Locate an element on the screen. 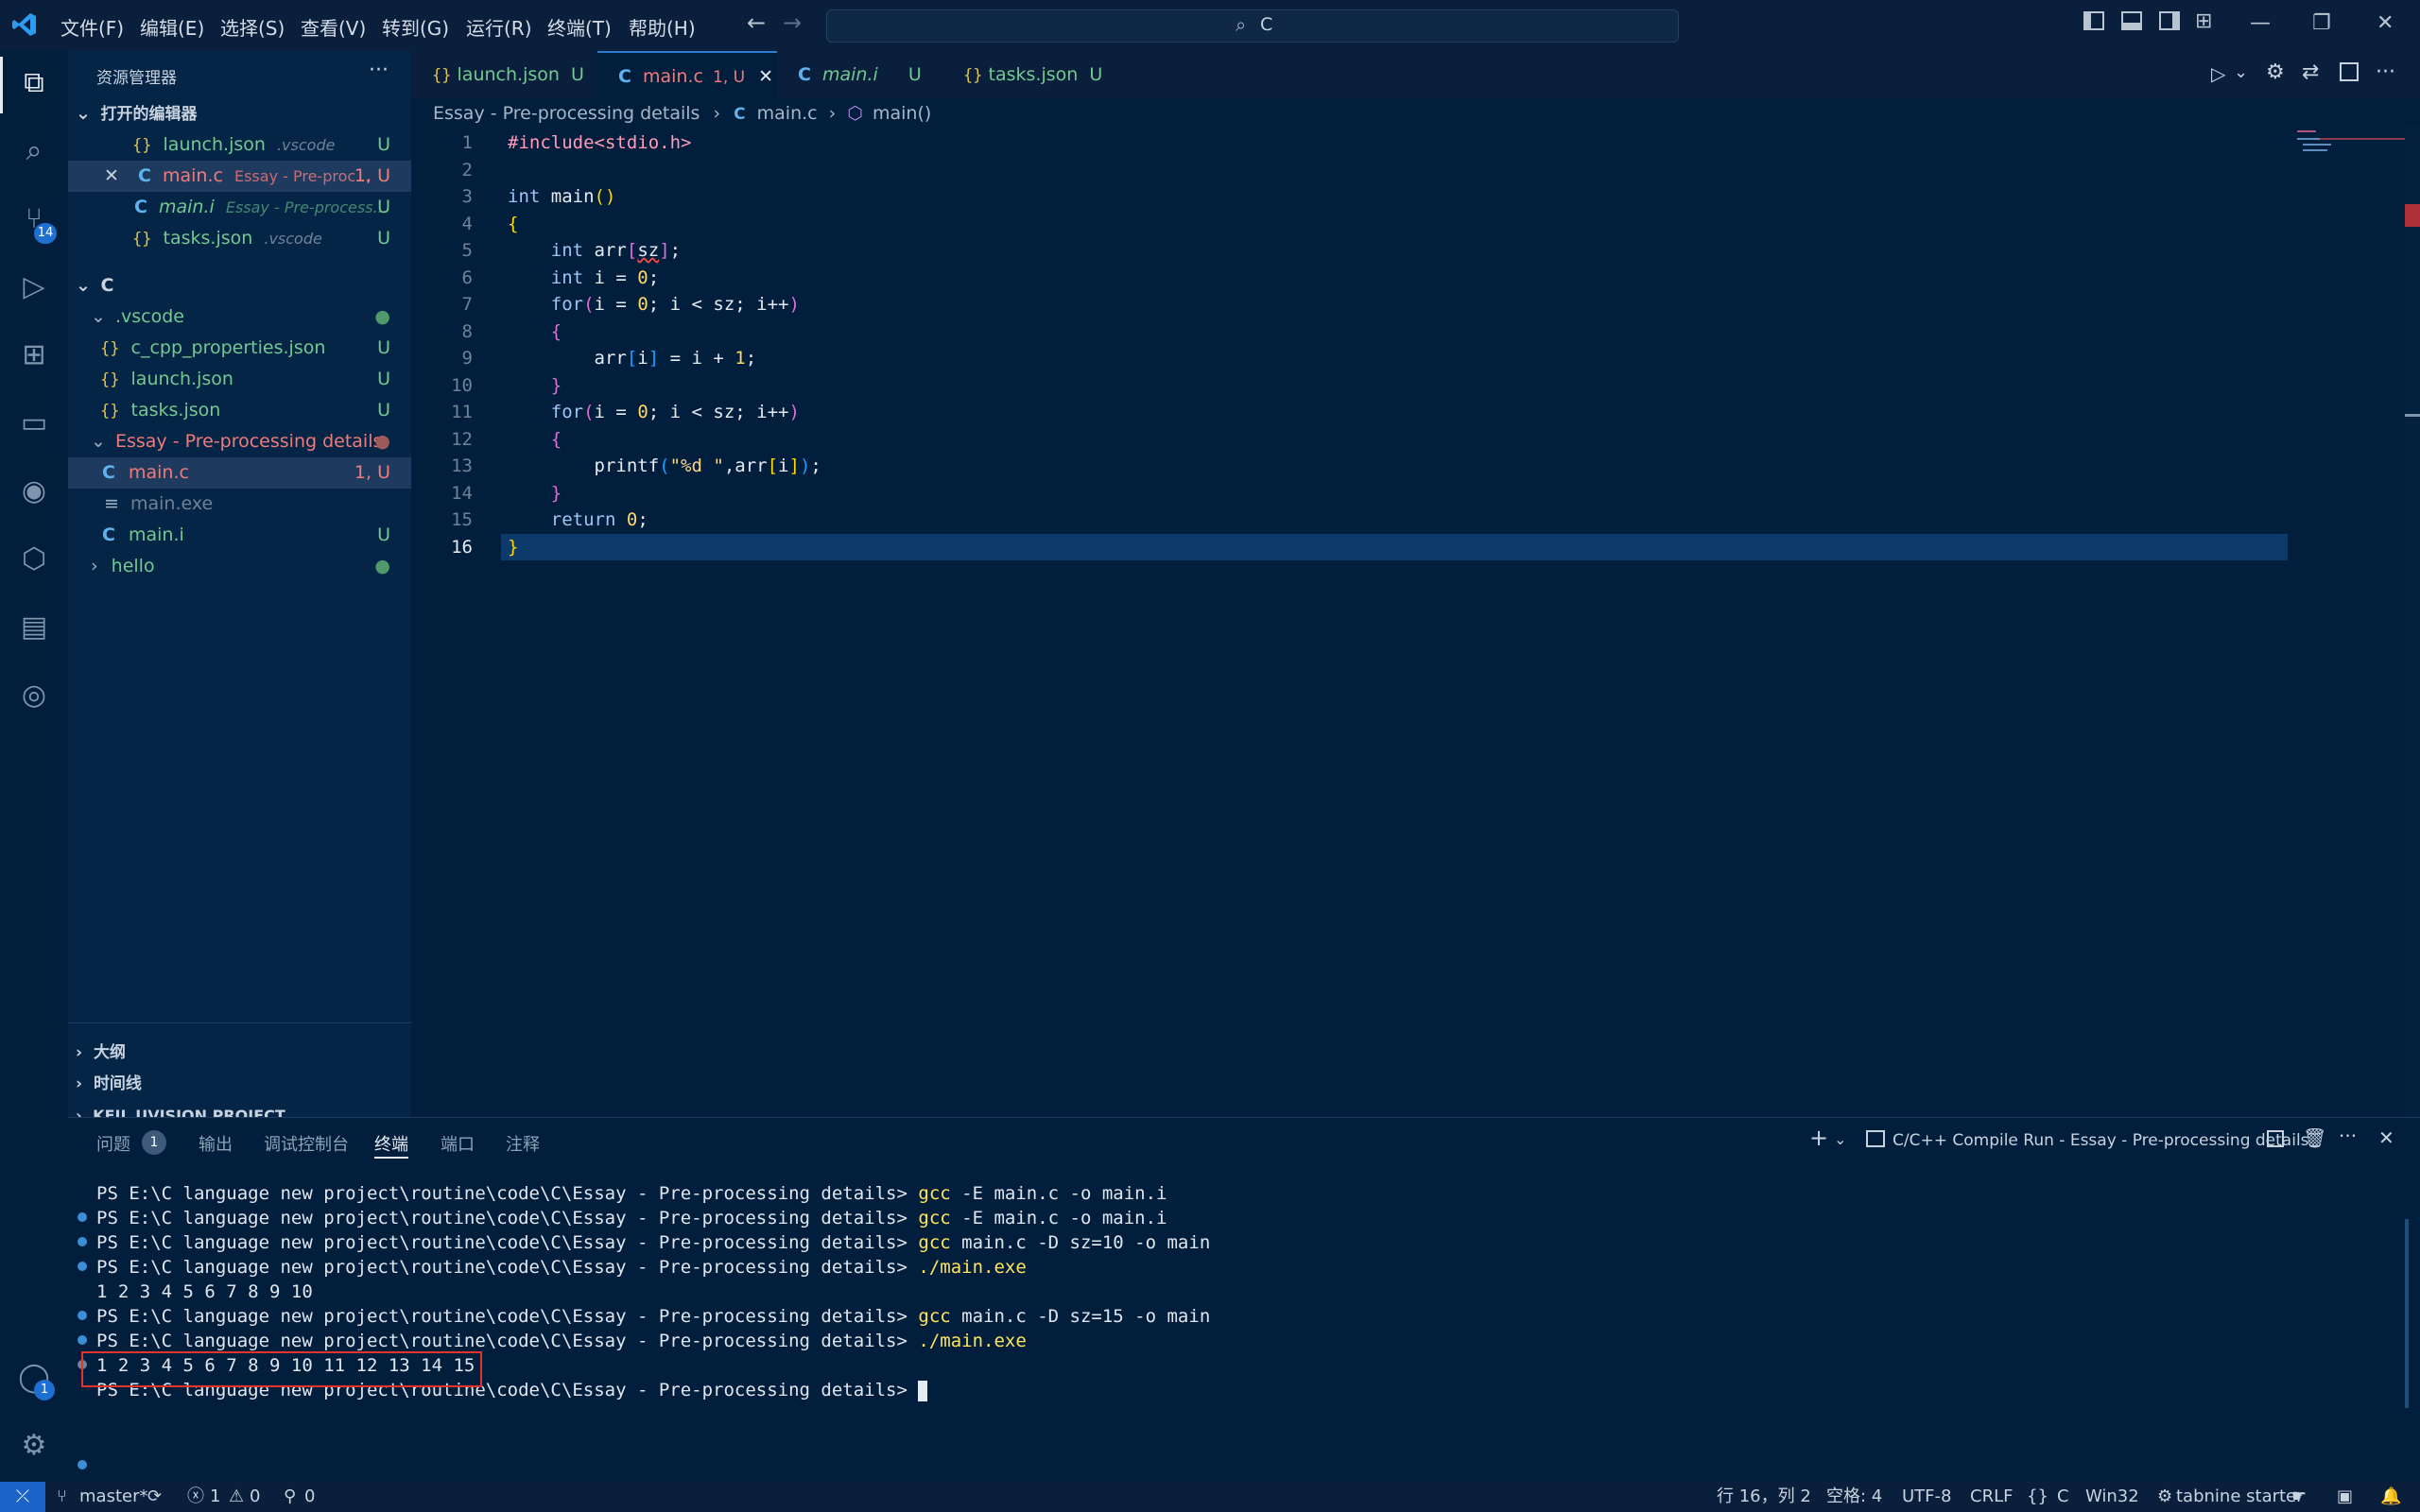 The image size is (2420, 1512). tabnine-status: tabnine starter is located at coordinates (2240, 1497).